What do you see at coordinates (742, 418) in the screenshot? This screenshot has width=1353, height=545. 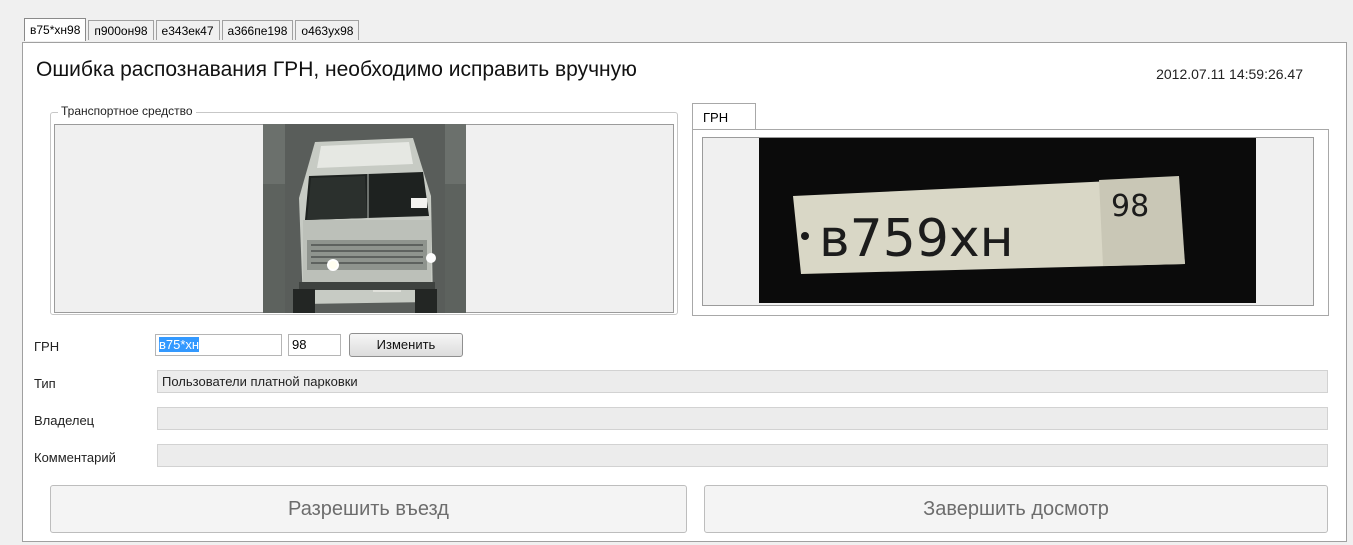 I see `owner-field` at bounding box center [742, 418].